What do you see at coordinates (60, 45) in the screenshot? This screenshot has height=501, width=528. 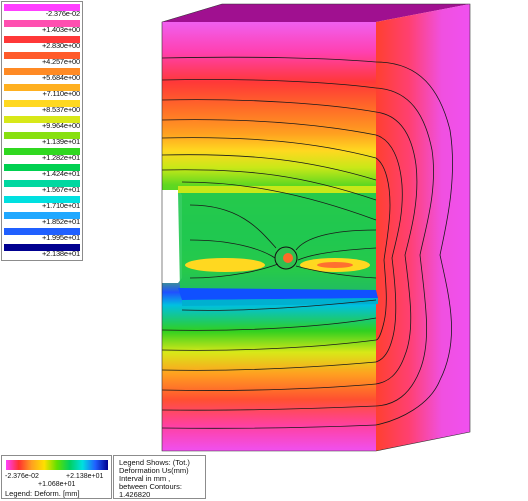 I see `legend-value-label: +2.830e+00` at bounding box center [60, 45].